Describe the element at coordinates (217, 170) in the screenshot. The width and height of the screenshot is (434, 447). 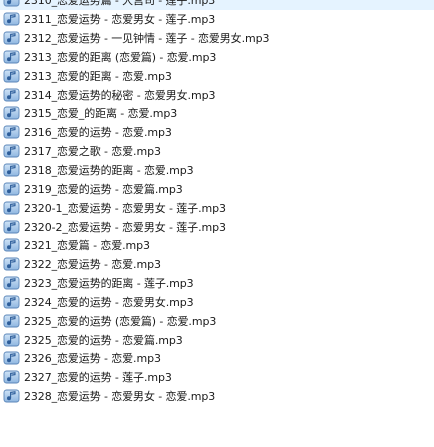
I see `file-list-item: 2318_恋爱运势的距离 - 恋爱.mp3` at that location.